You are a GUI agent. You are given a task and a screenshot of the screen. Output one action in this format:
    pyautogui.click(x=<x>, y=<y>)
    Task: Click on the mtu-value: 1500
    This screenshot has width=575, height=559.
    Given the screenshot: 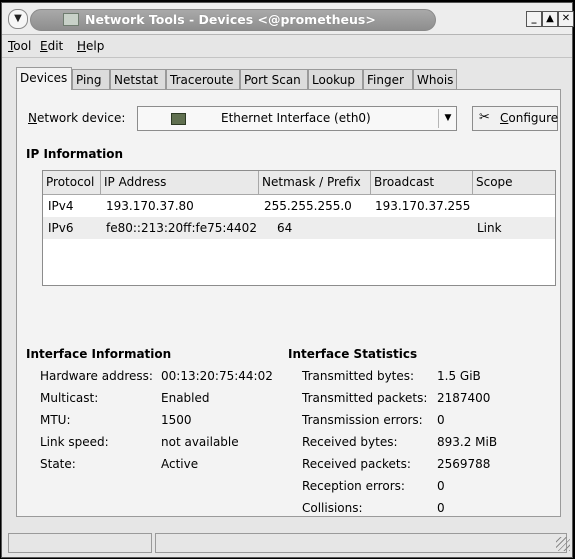 What is the action you would take?
    pyautogui.click(x=176, y=420)
    